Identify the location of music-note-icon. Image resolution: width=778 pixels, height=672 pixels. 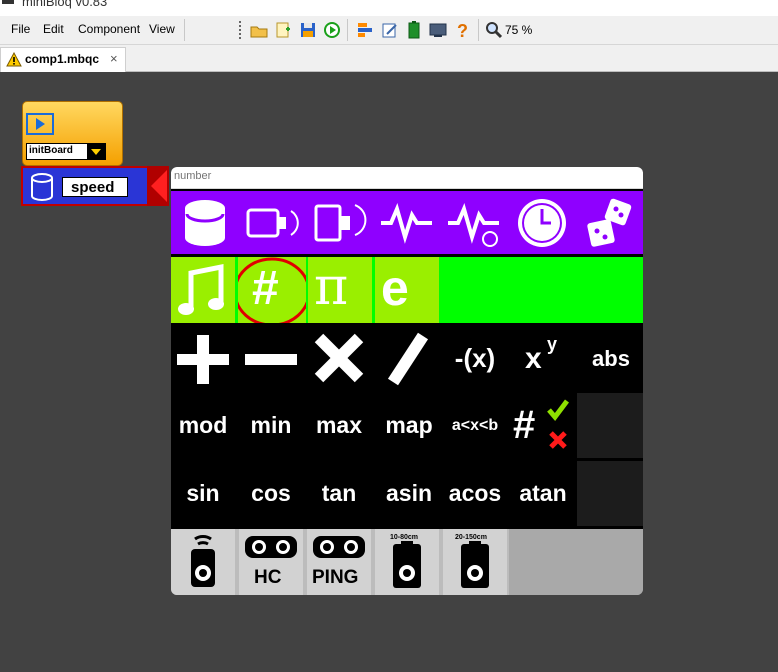
(203, 290).